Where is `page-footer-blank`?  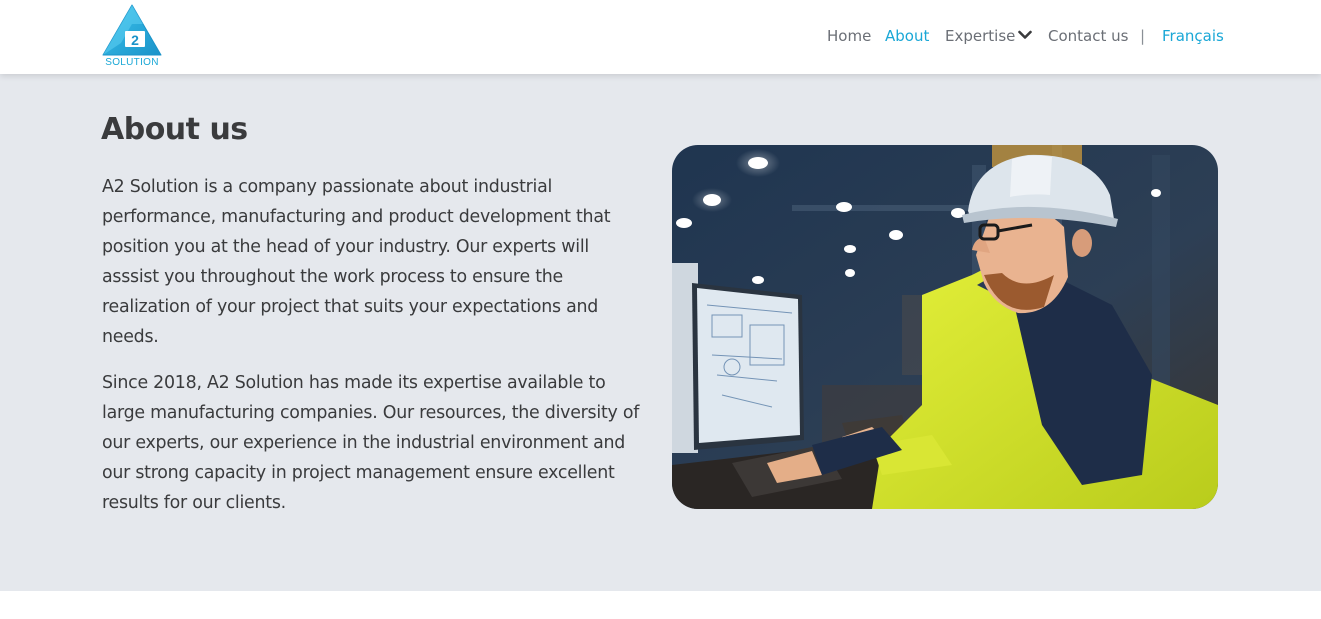
page-footer-blank is located at coordinates (660, 605).